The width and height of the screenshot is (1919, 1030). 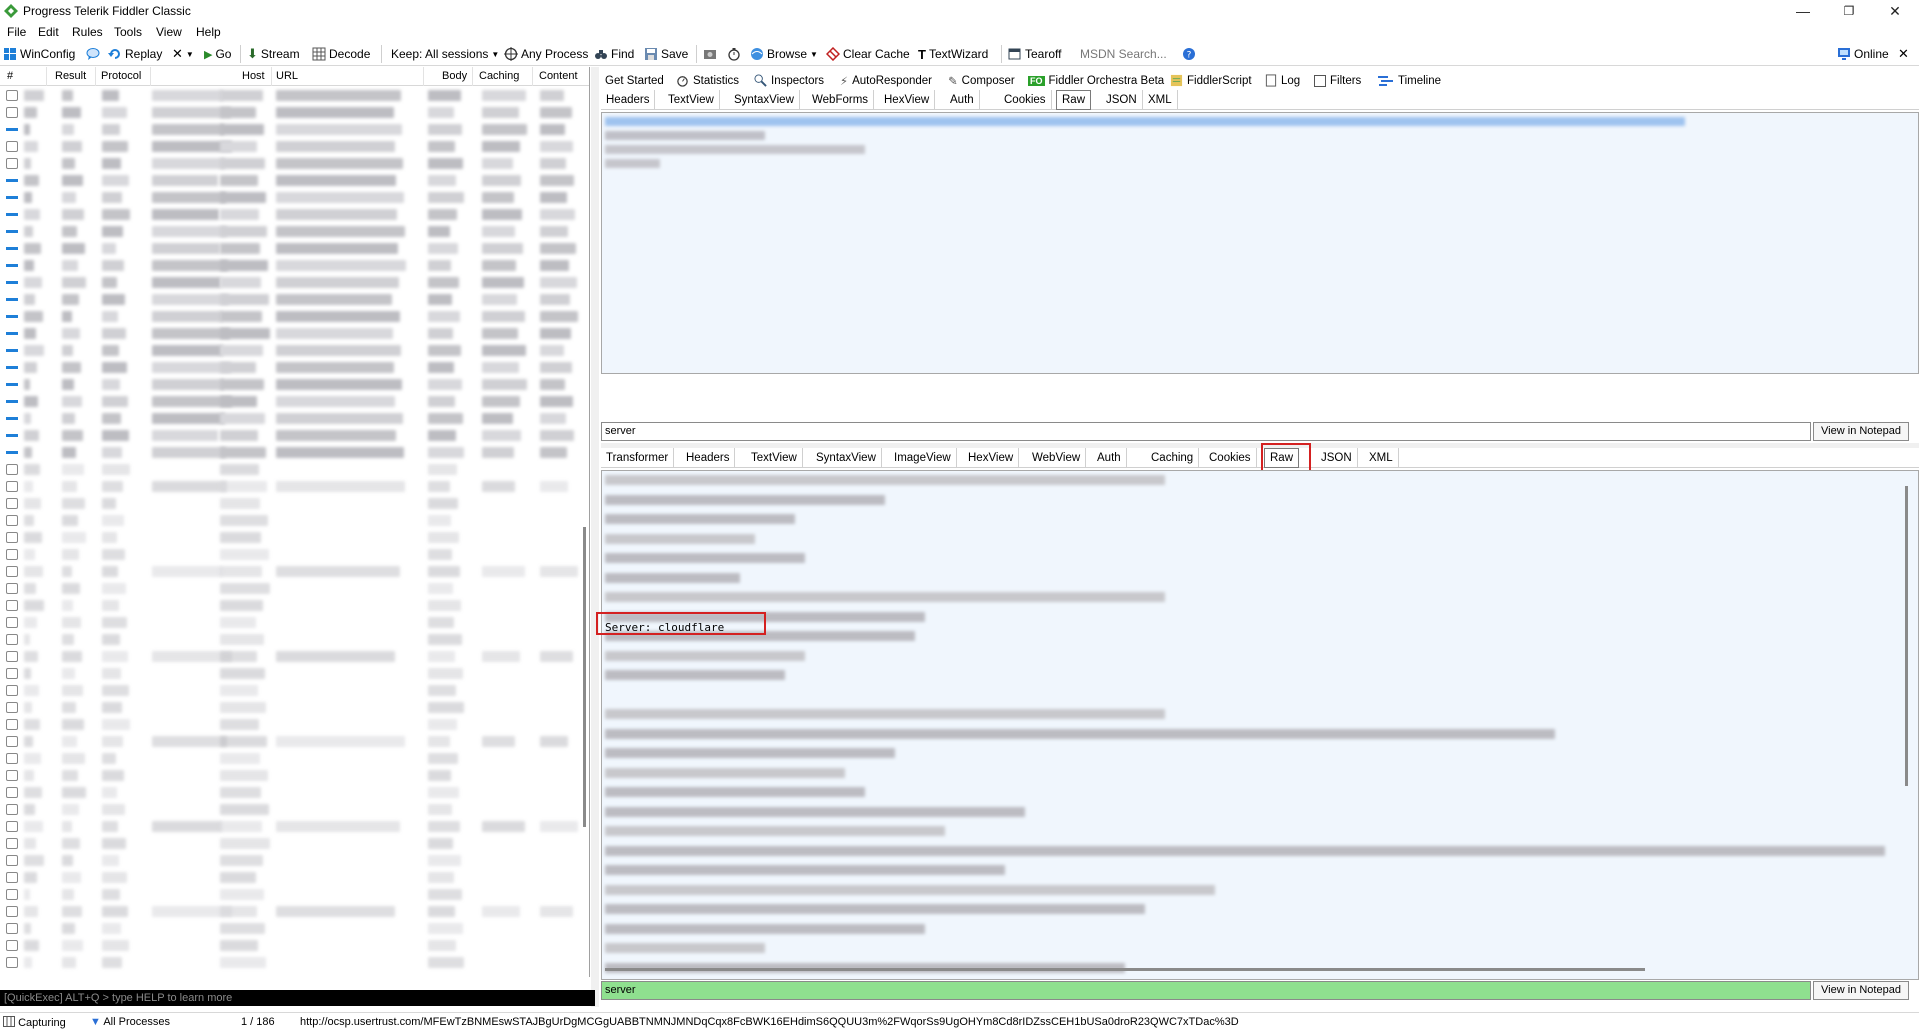 I want to click on req-tab-webforms: WebForms, so click(x=841, y=100).